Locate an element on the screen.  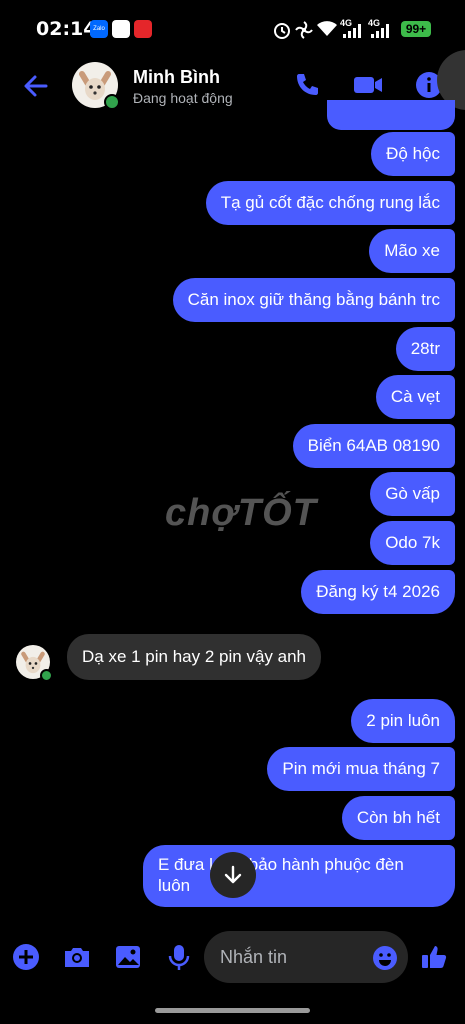
home-indicator is located at coordinates (232, 1010).